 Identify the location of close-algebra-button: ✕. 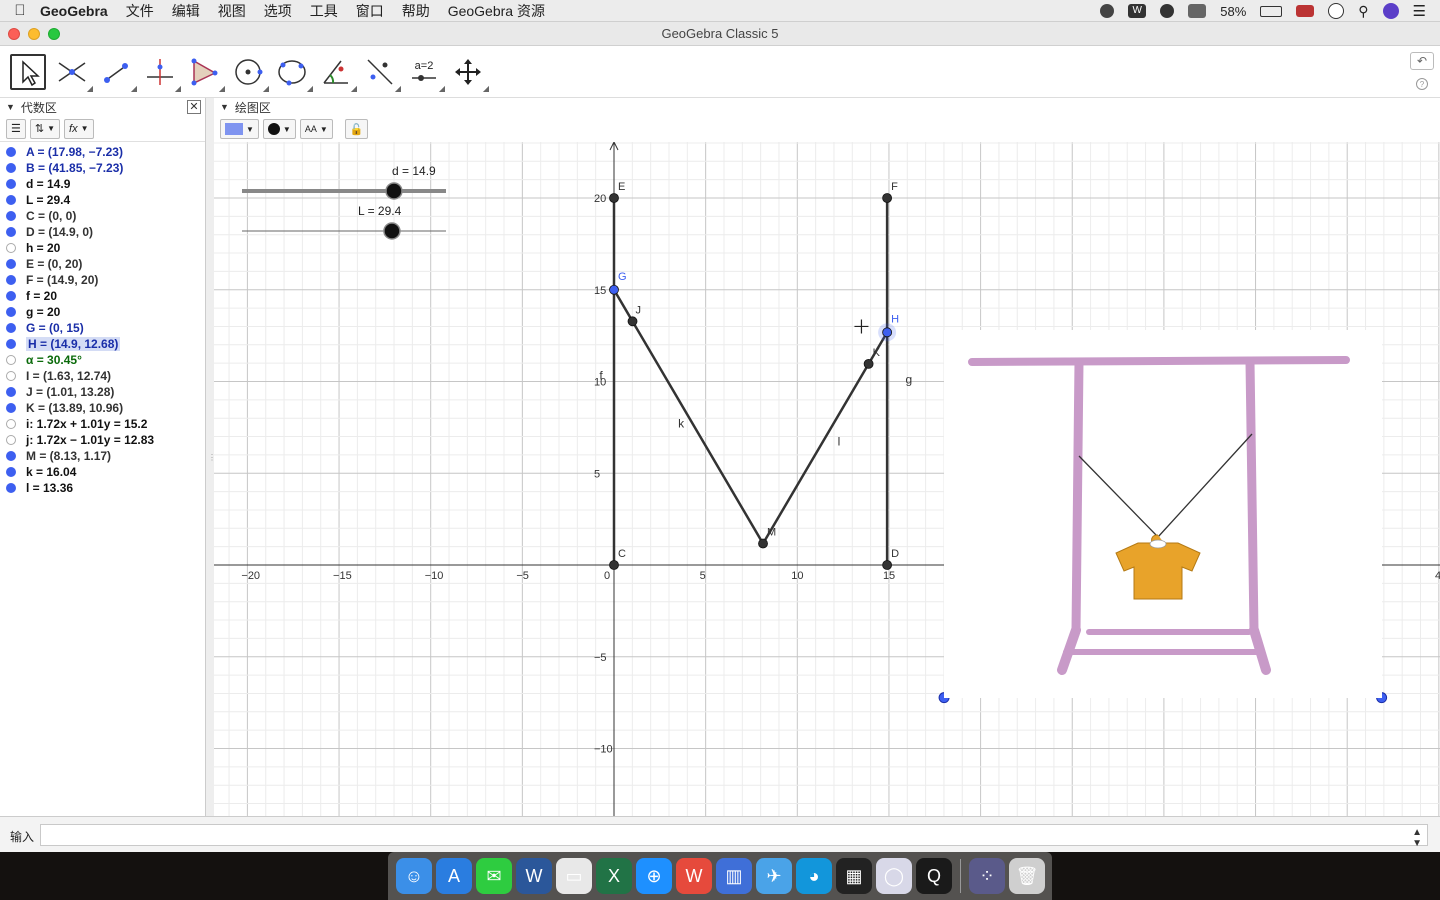
(194, 107).